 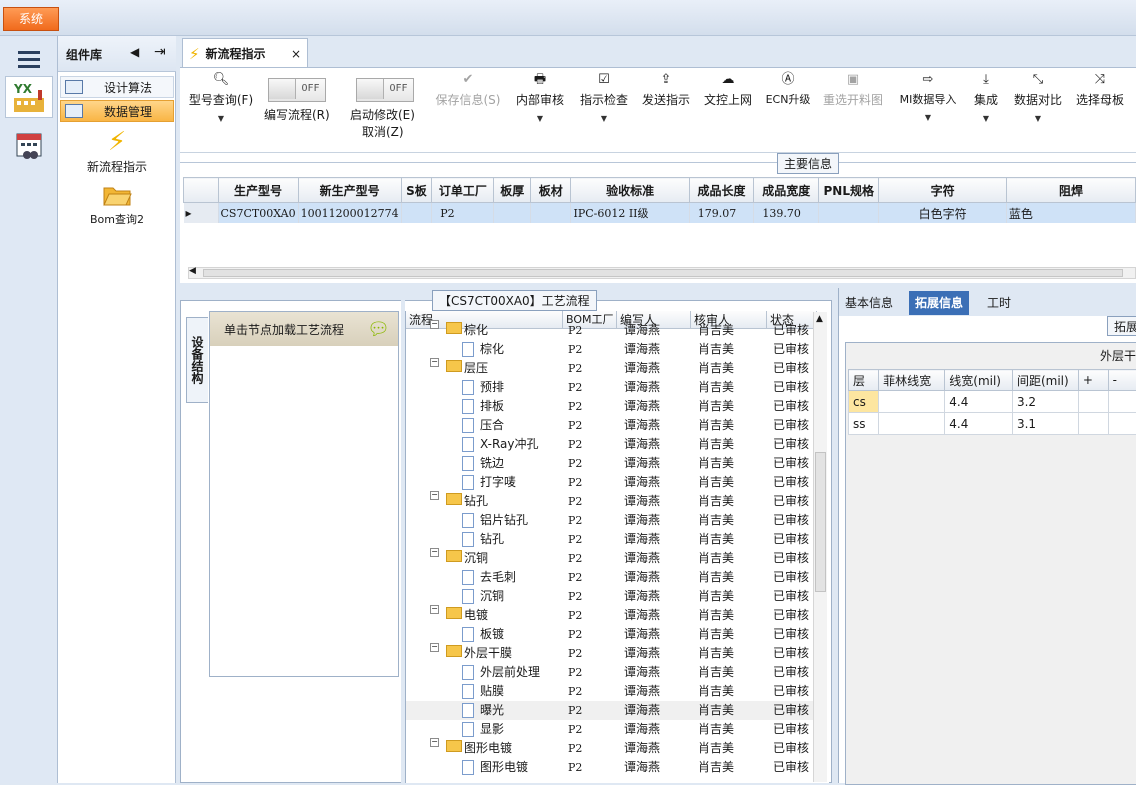 I want to click on tree-row: −外层干膜P2谭海燕肖吉美已审核, so click(x=611, y=653).